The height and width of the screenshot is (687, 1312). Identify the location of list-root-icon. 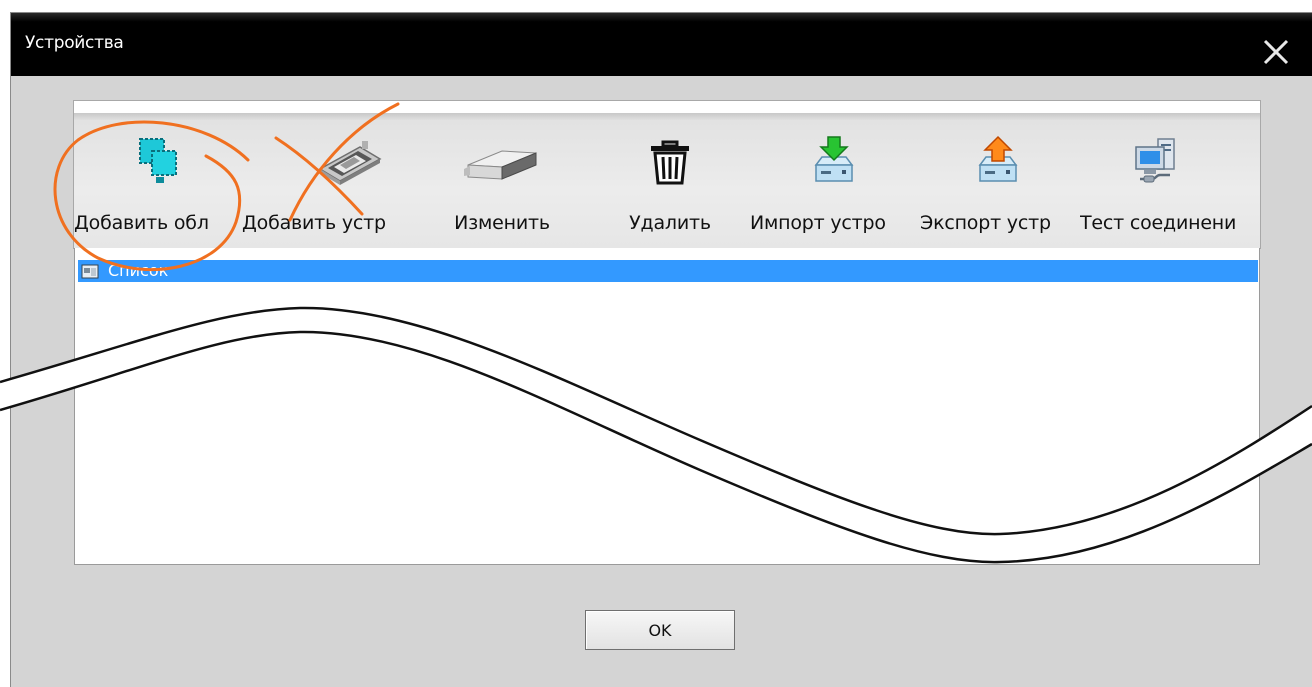
(90, 271).